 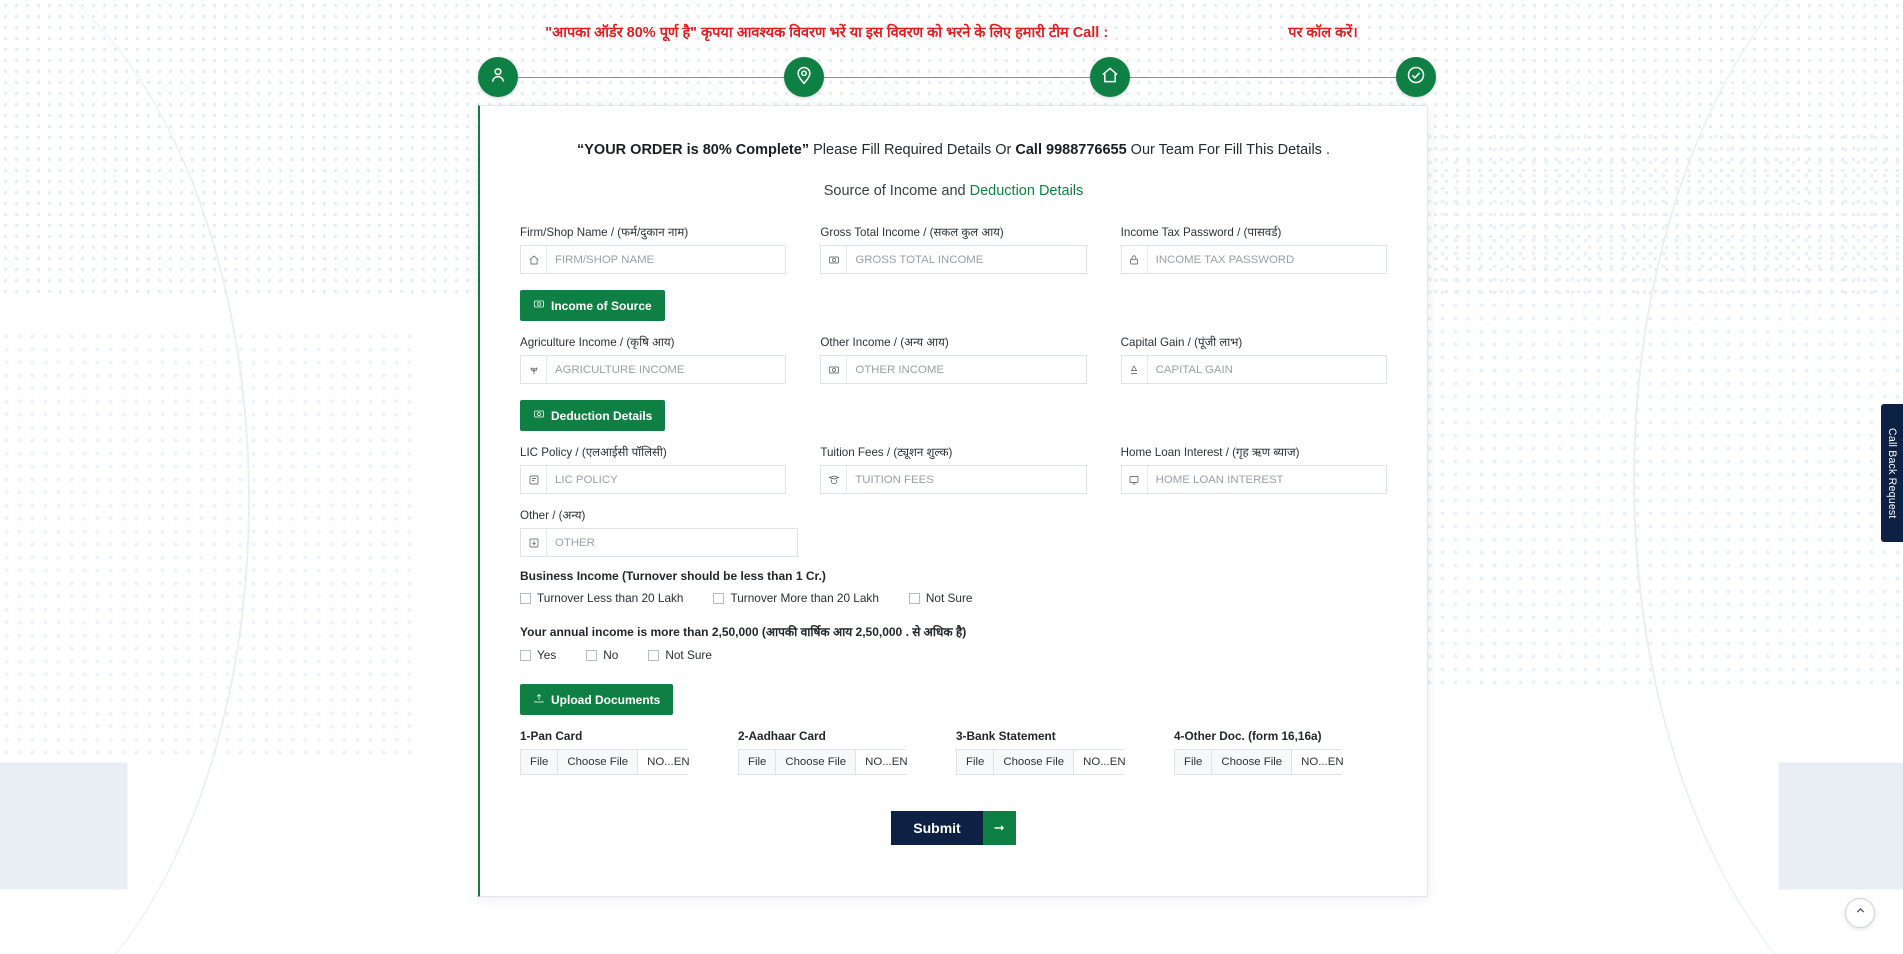 What do you see at coordinates (912, 232) in the screenshot?
I see `label-gross-total-income: Gross Total Income / (सकल कुल आय)` at bounding box center [912, 232].